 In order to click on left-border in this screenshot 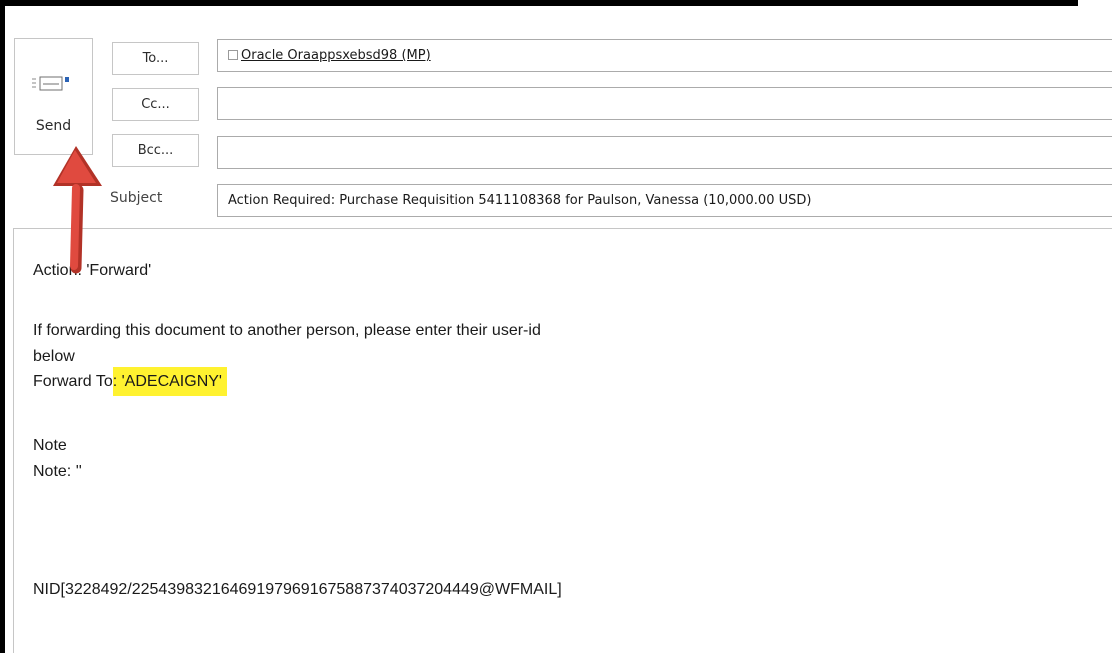, I will do `click(2, 326)`.